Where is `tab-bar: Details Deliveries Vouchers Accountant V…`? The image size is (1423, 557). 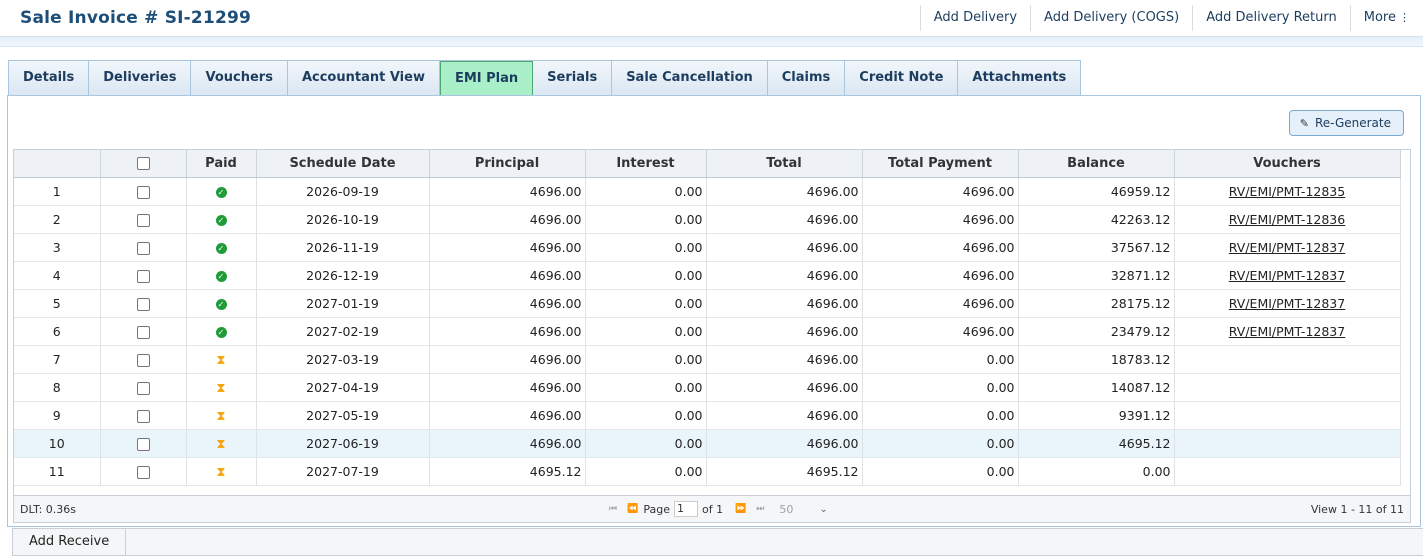
tab-bar: Details Deliveries Vouchers Accountant V… is located at coordinates (545, 78).